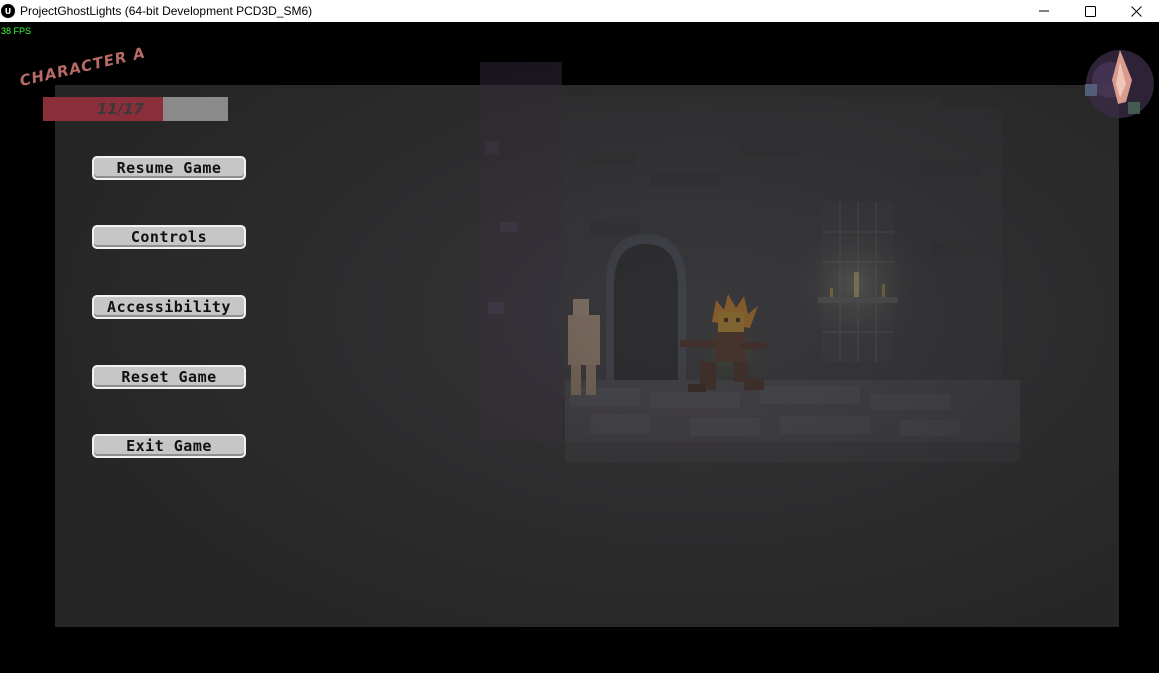 The image size is (1159, 673). Describe the element at coordinates (1119, 84) in the screenshot. I see `minimap` at that location.